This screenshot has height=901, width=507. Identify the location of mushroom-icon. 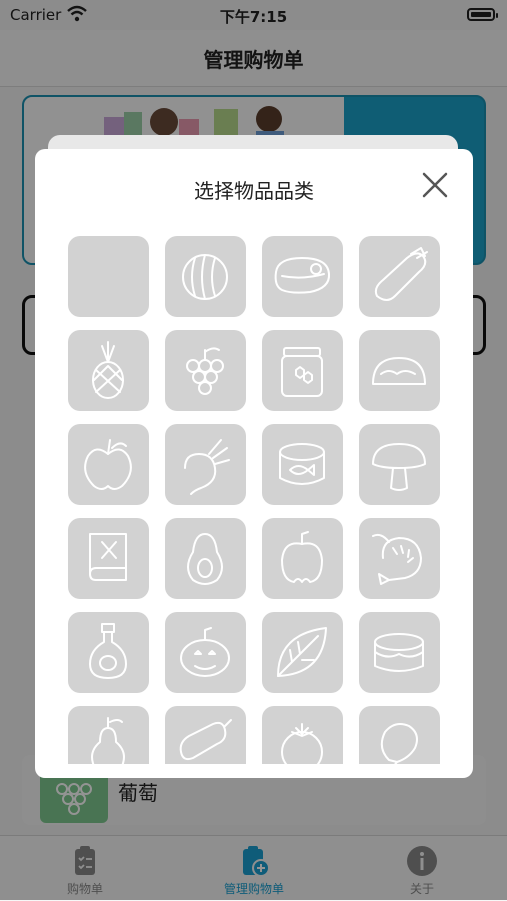
(399, 467).